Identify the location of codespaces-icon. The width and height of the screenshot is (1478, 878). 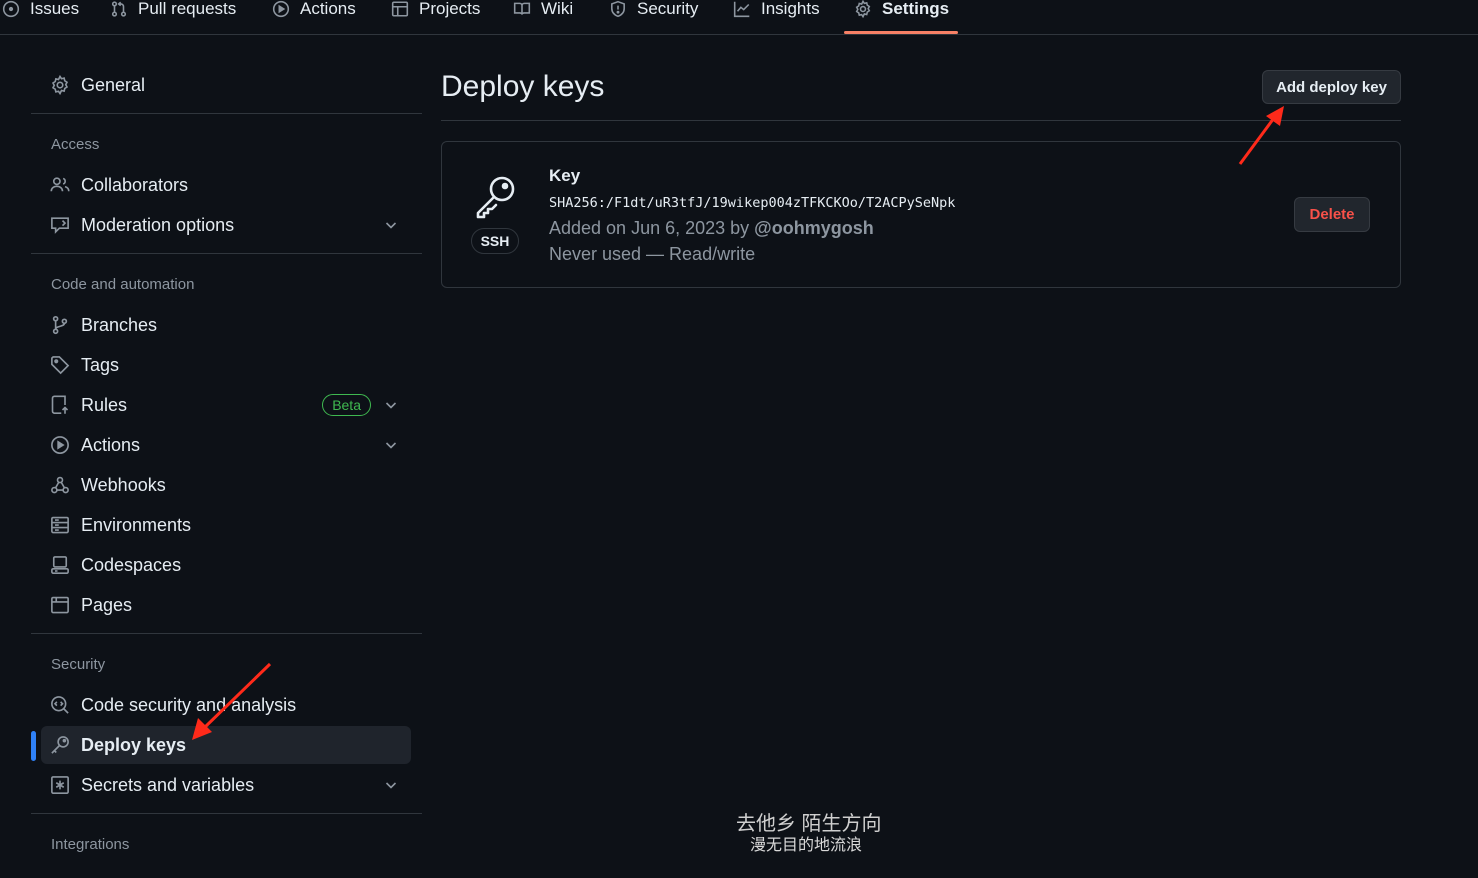
(60, 565).